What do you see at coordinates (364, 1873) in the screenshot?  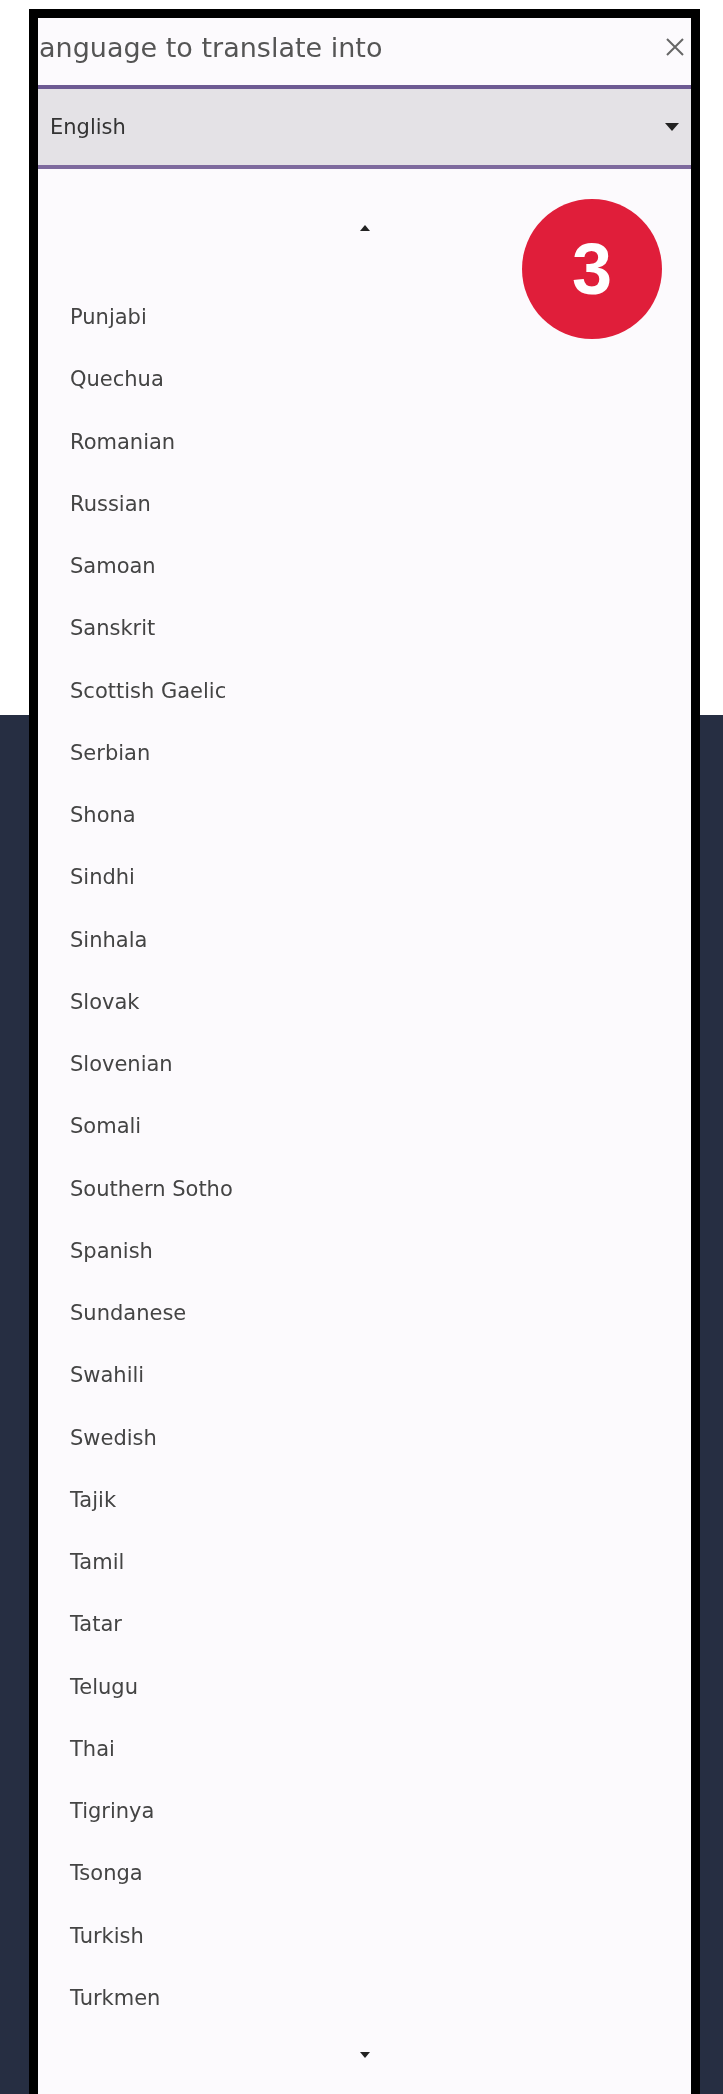 I see `language-option: Tsonga` at bounding box center [364, 1873].